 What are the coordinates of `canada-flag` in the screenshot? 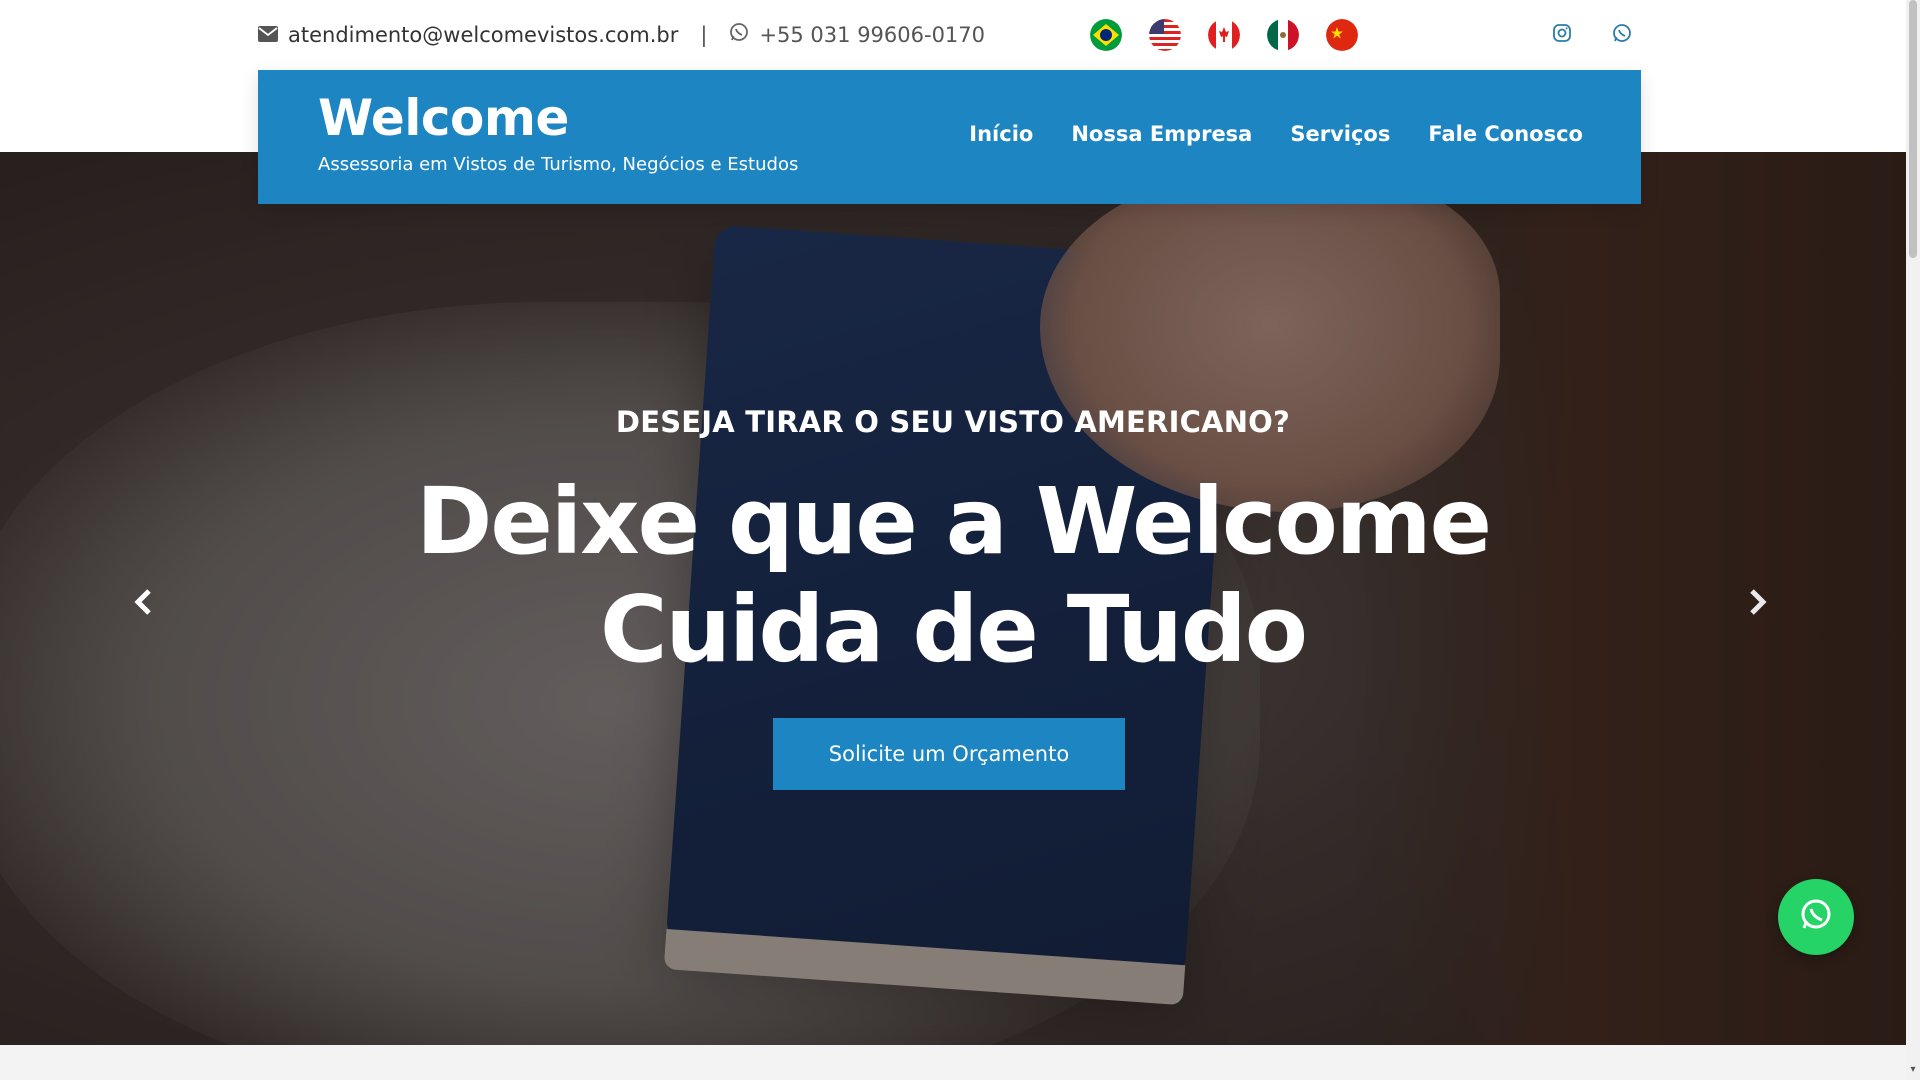 It's located at (1224, 35).